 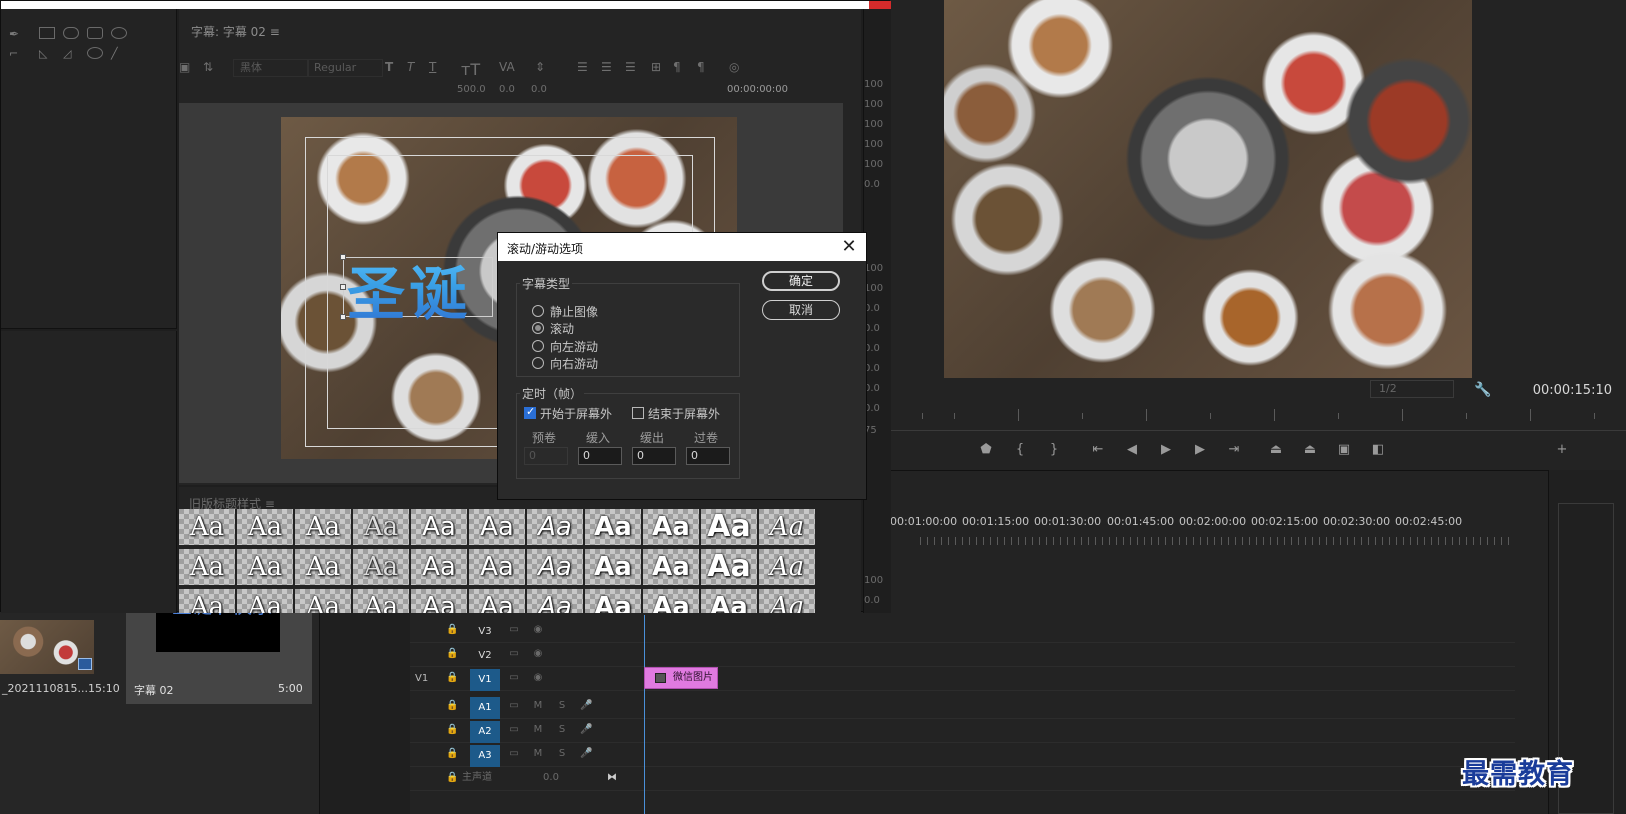 What do you see at coordinates (962, 631) in the screenshot?
I see `track-v3: 🔒 V3 ▭ ◉` at bounding box center [962, 631].